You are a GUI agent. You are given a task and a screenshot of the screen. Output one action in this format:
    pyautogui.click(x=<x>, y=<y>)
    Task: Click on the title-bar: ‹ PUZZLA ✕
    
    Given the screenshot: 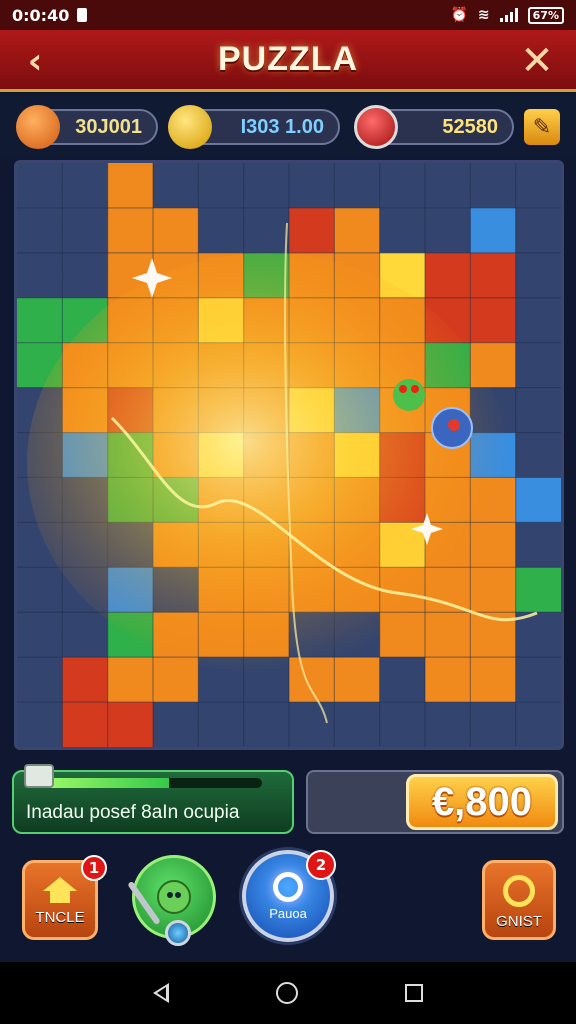 What is the action you would take?
    pyautogui.click(x=288, y=61)
    